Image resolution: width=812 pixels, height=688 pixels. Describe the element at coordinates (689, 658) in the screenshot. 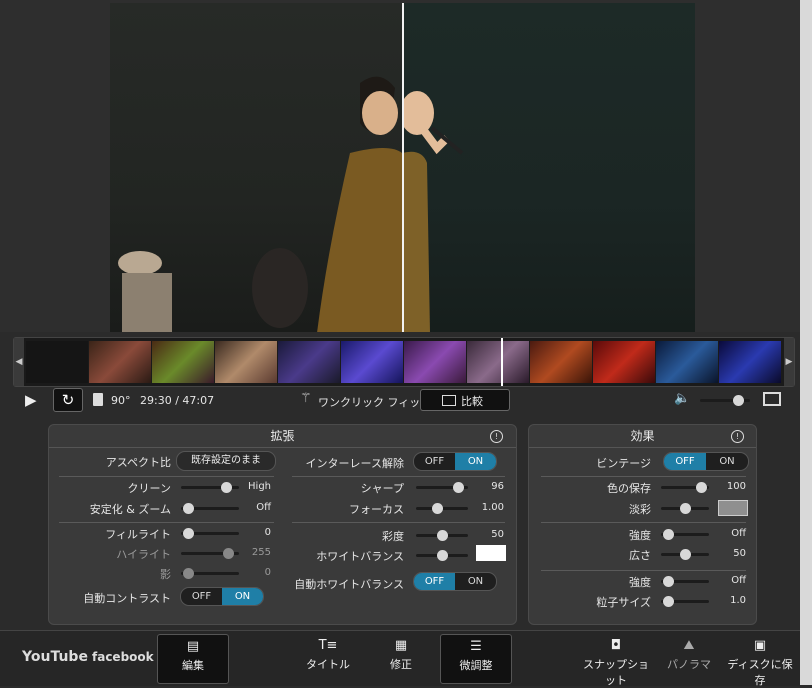

I see `panorama-button: ⛰ パノラマ` at that location.